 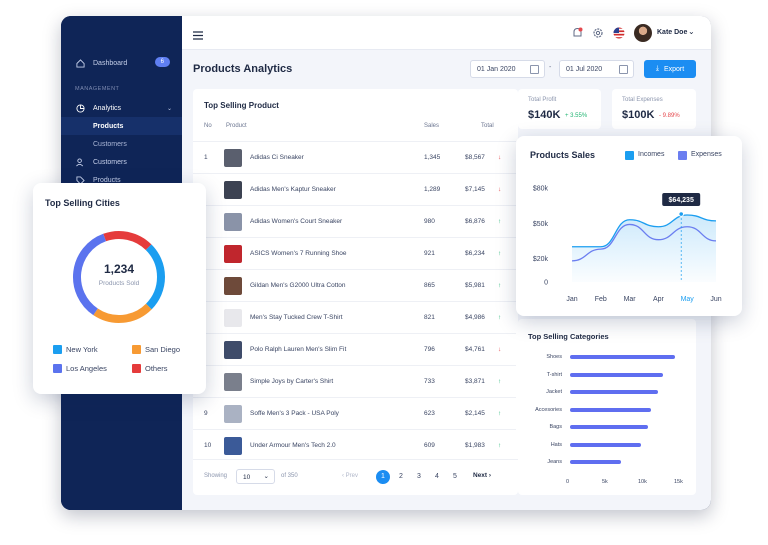 I want to click on total-value: $6,234, so click(x=475, y=253).